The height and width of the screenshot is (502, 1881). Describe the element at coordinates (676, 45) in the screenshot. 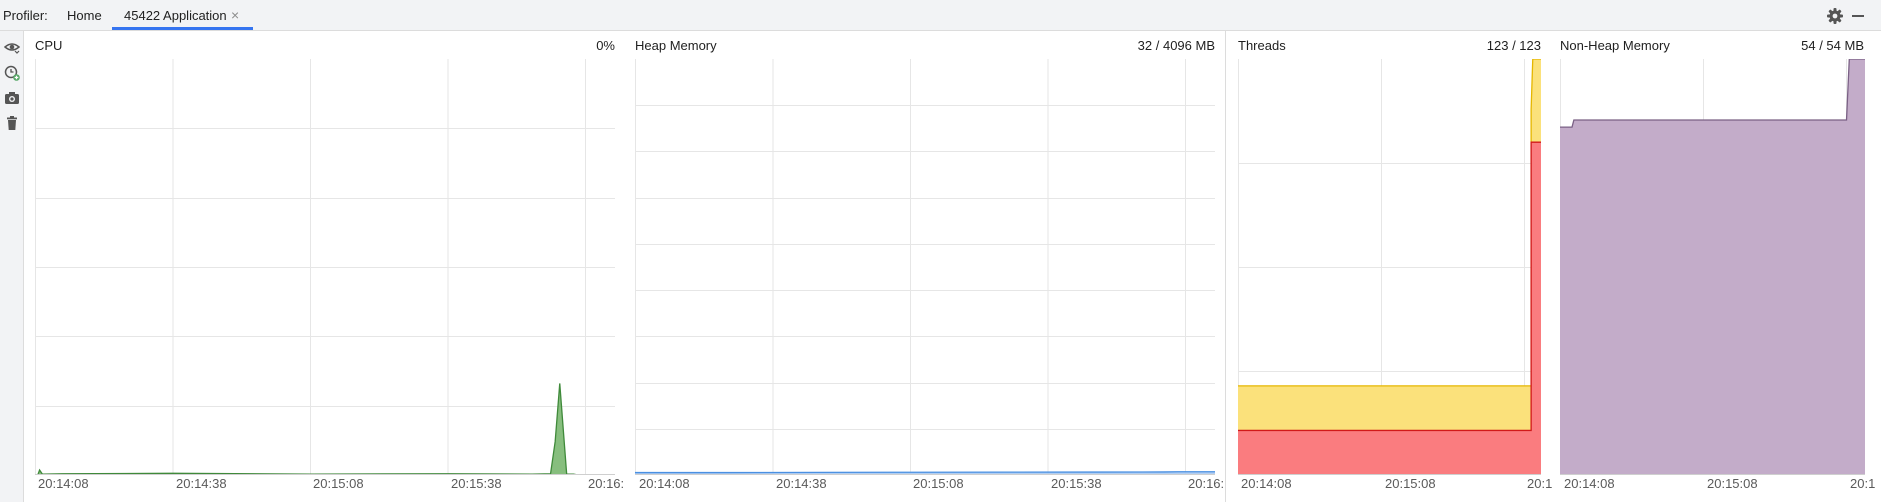

I see `heap-title: Heap Memory` at that location.